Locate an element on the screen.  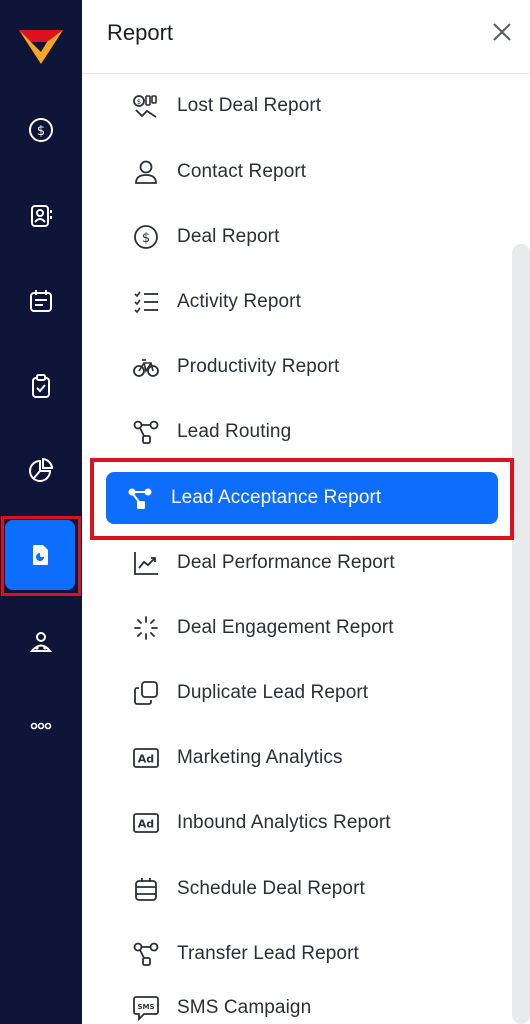
menu-item-marketing-analytics: Ad Marketing Analytics is located at coordinates (314, 758).